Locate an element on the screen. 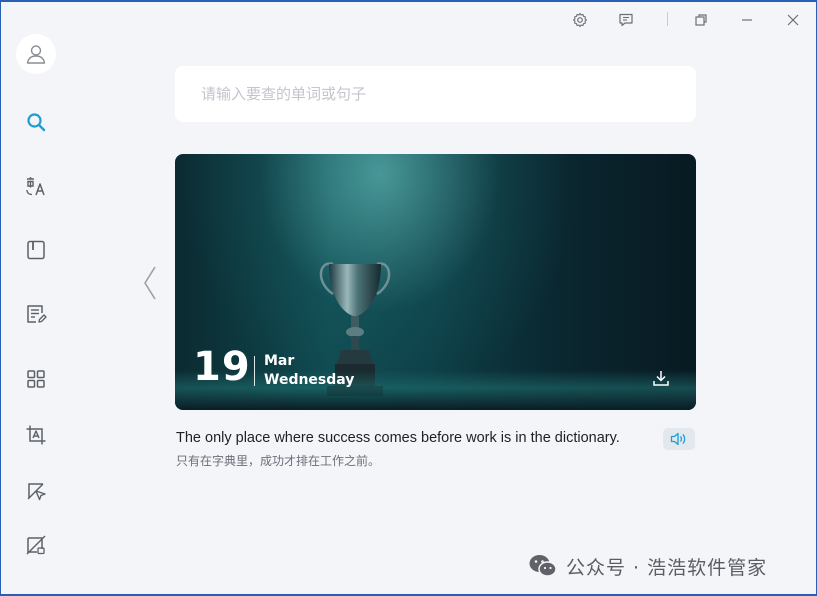 The width and height of the screenshot is (817, 596). settings-icon is located at coordinates (580, 20).